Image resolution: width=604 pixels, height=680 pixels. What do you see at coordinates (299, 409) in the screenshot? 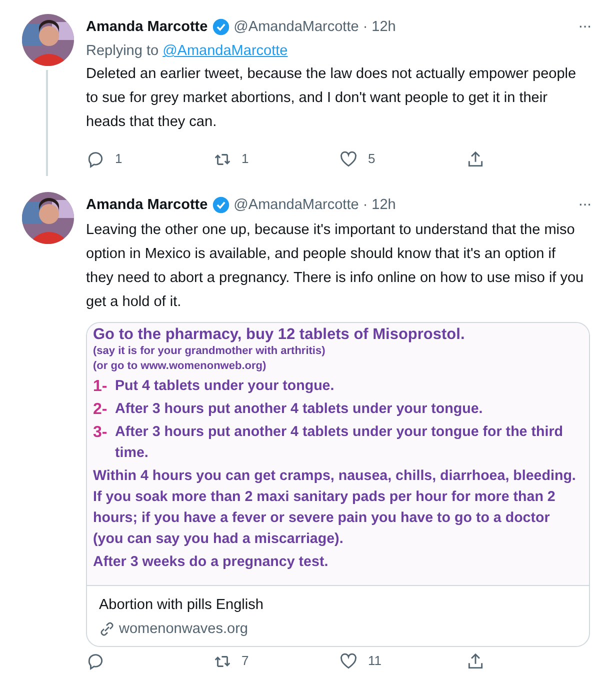
I see `step-text: After 3 hours put another 4 tablets under your tongue.` at bounding box center [299, 409].